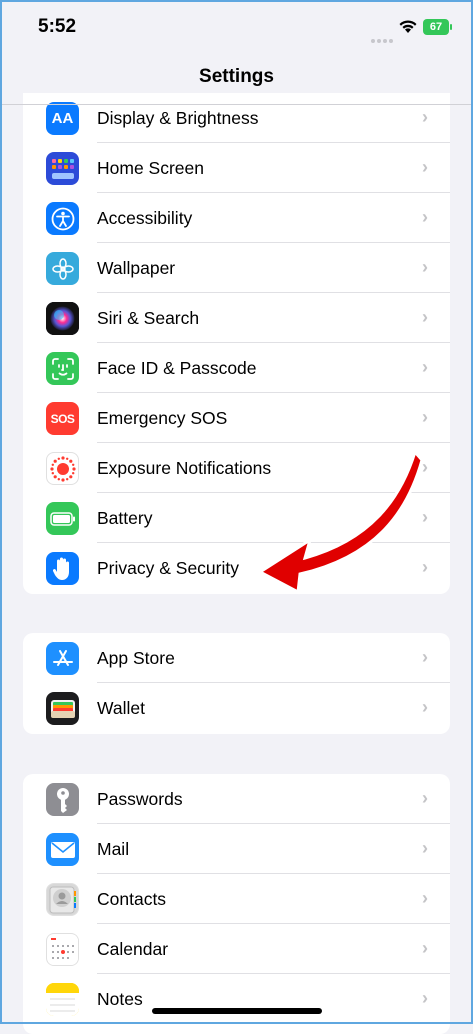 The width and height of the screenshot is (473, 1034). Describe the element at coordinates (121, 708) in the screenshot. I see `settings-row-label: Wallet` at that location.